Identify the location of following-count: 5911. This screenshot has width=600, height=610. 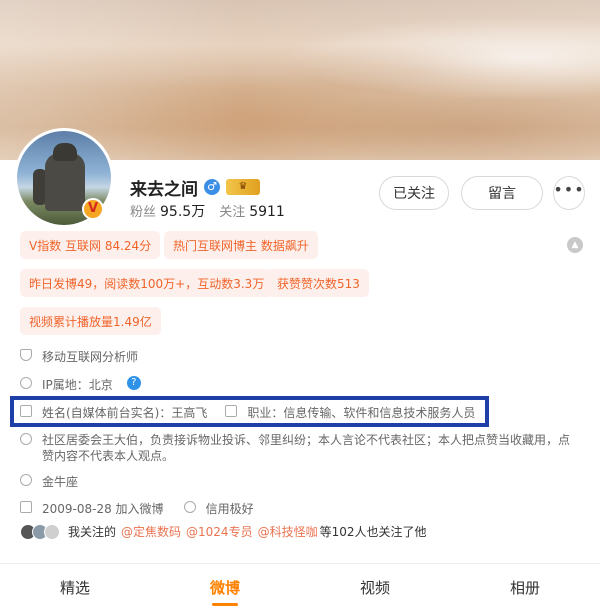
(267, 212).